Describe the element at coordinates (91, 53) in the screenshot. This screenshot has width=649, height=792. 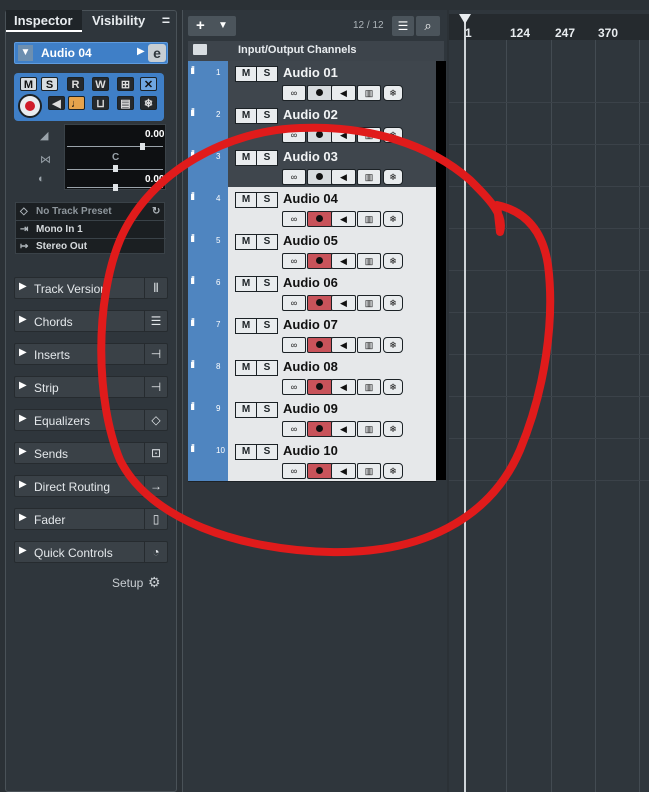
I see `inspector-track-header: ▼ Audio 04 ▶ e` at that location.